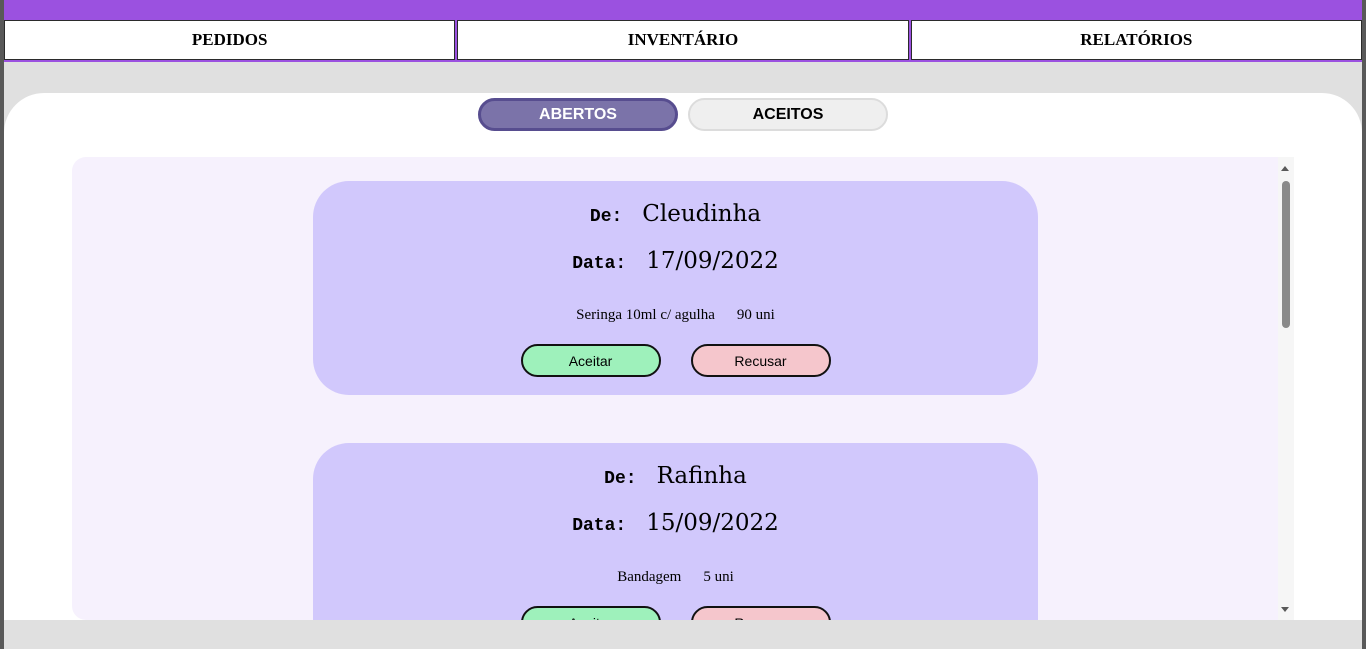 This screenshot has height=649, width=1366. I want to click on order-item-qty: 90 uni, so click(755, 315).